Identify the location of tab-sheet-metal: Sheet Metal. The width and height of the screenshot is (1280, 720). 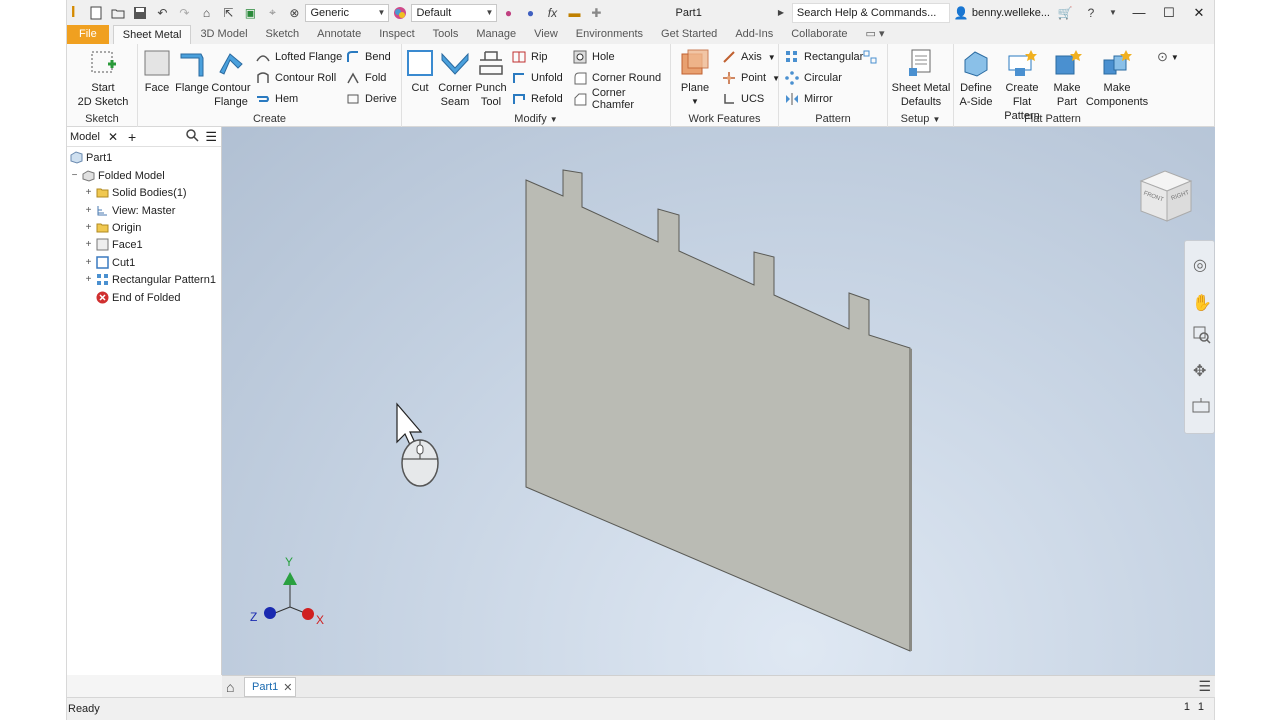
(152, 34).